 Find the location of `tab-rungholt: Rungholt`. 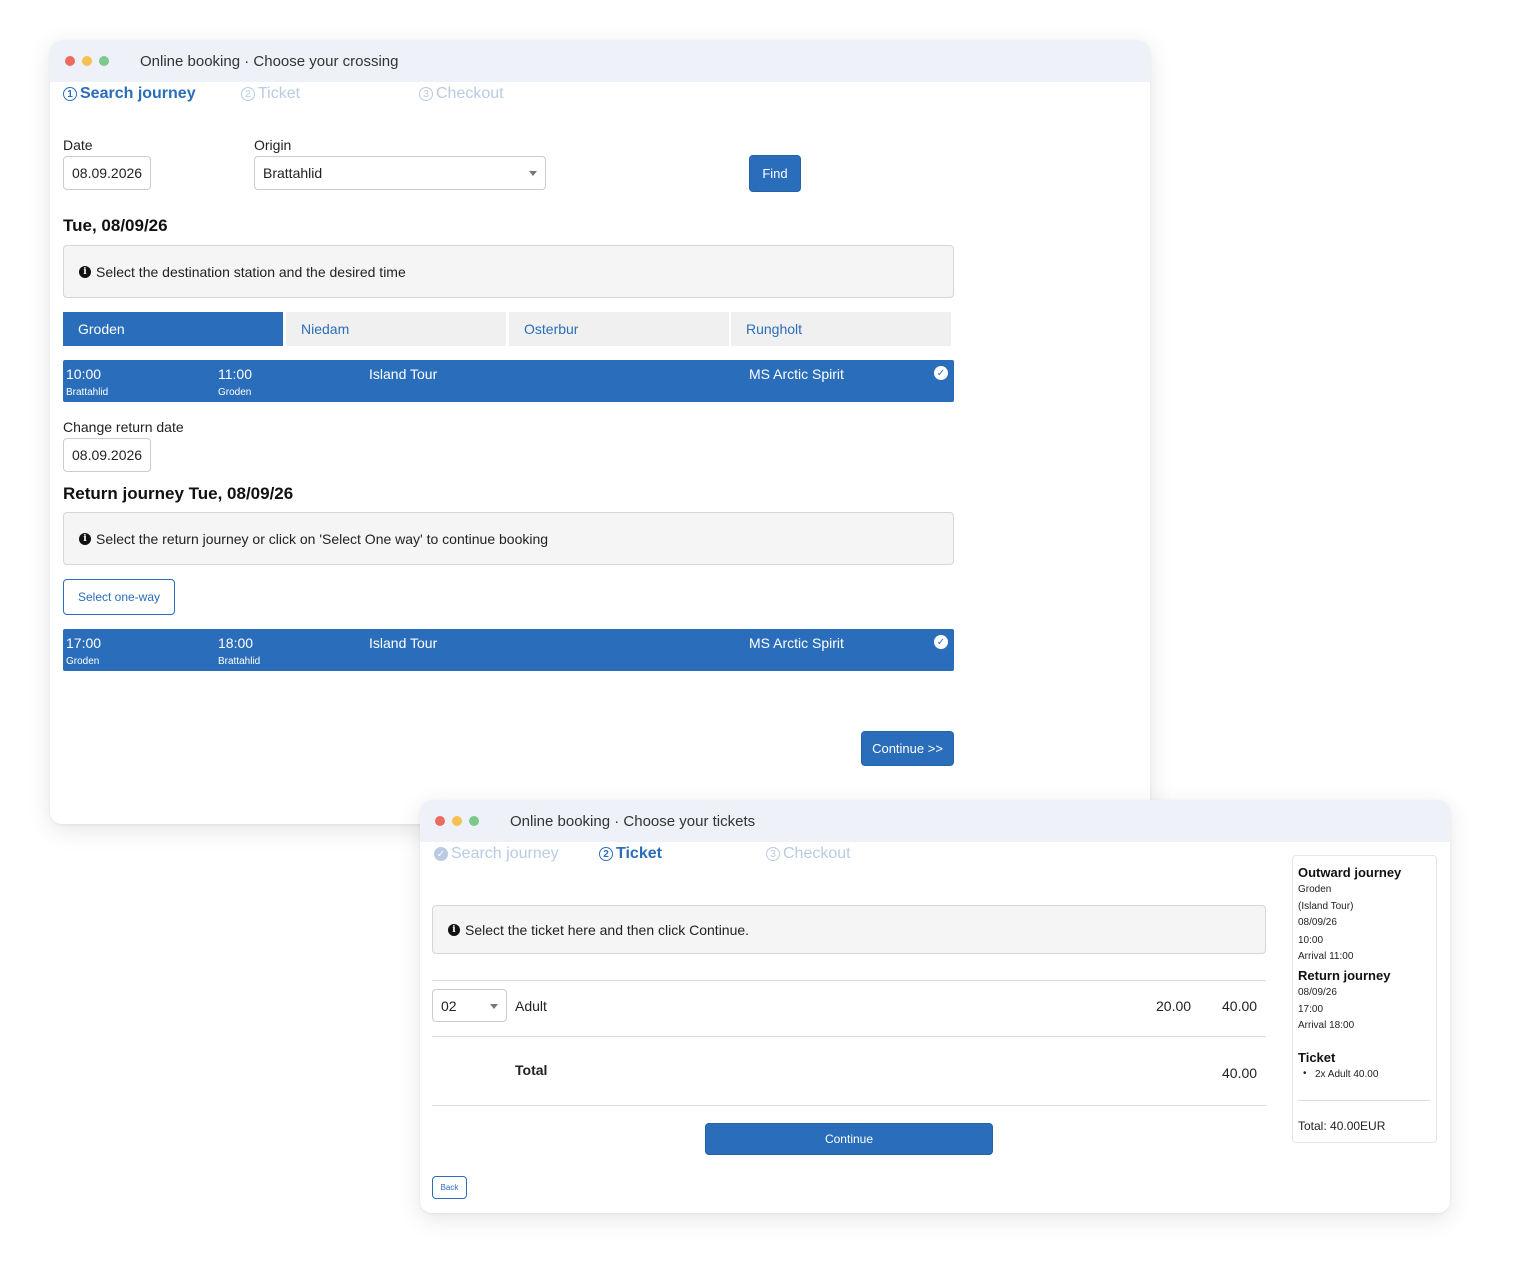

tab-rungholt: Rungholt is located at coordinates (841, 329).